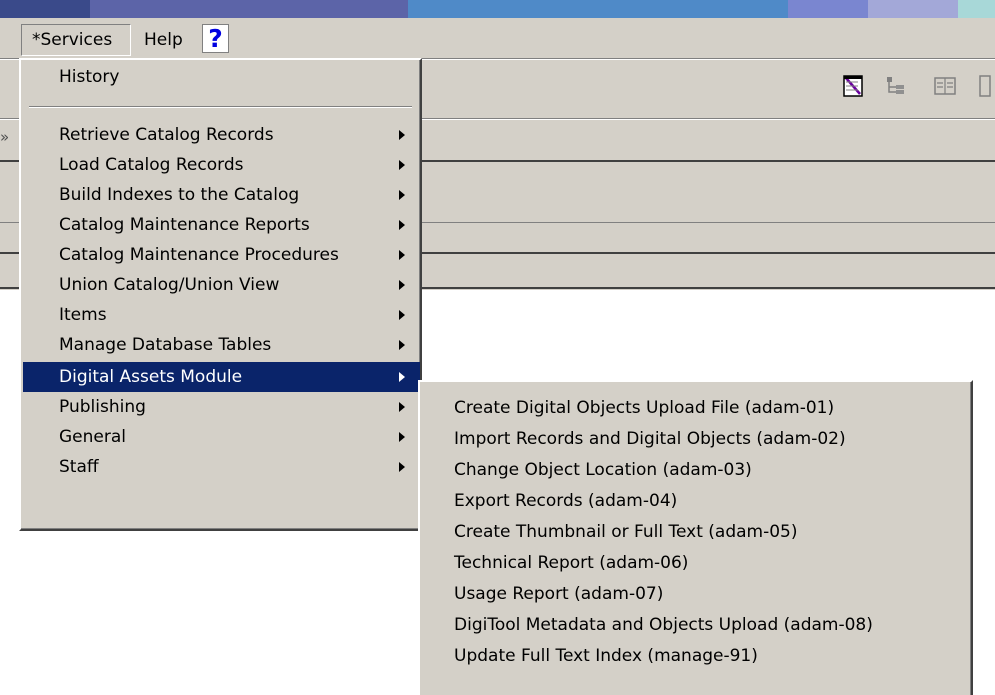 Image resolution: width=995 pixels, height=695 pixels. Describe the element at coordinates (199, 255) in the screenshot. I see `menu-item-label: Catalog Maintenance Procedures` at that location.